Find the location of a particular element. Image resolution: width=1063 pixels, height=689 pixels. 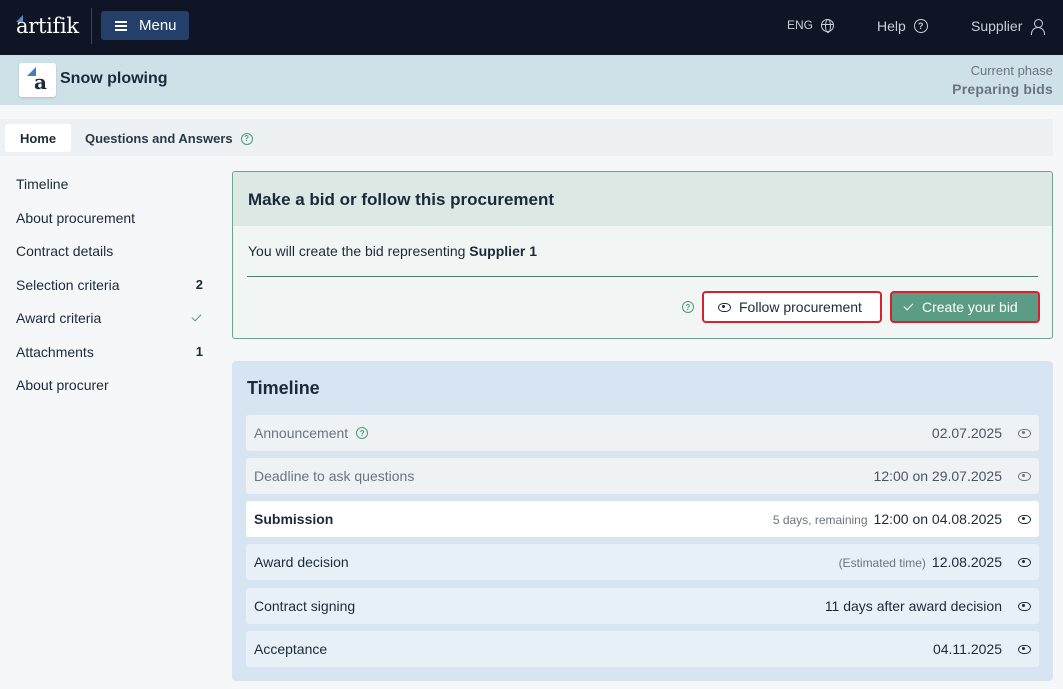

user-label: Supplier is located at coordinates (997, 26).